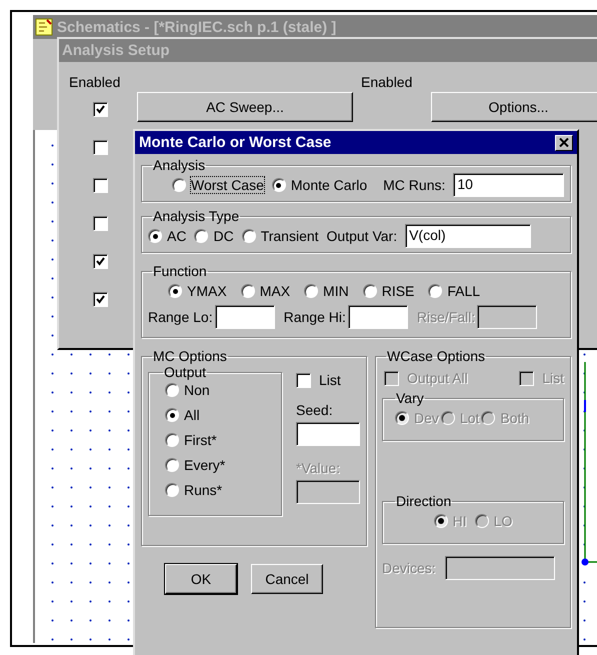  I want to click on app-icon, so click(44, 27).